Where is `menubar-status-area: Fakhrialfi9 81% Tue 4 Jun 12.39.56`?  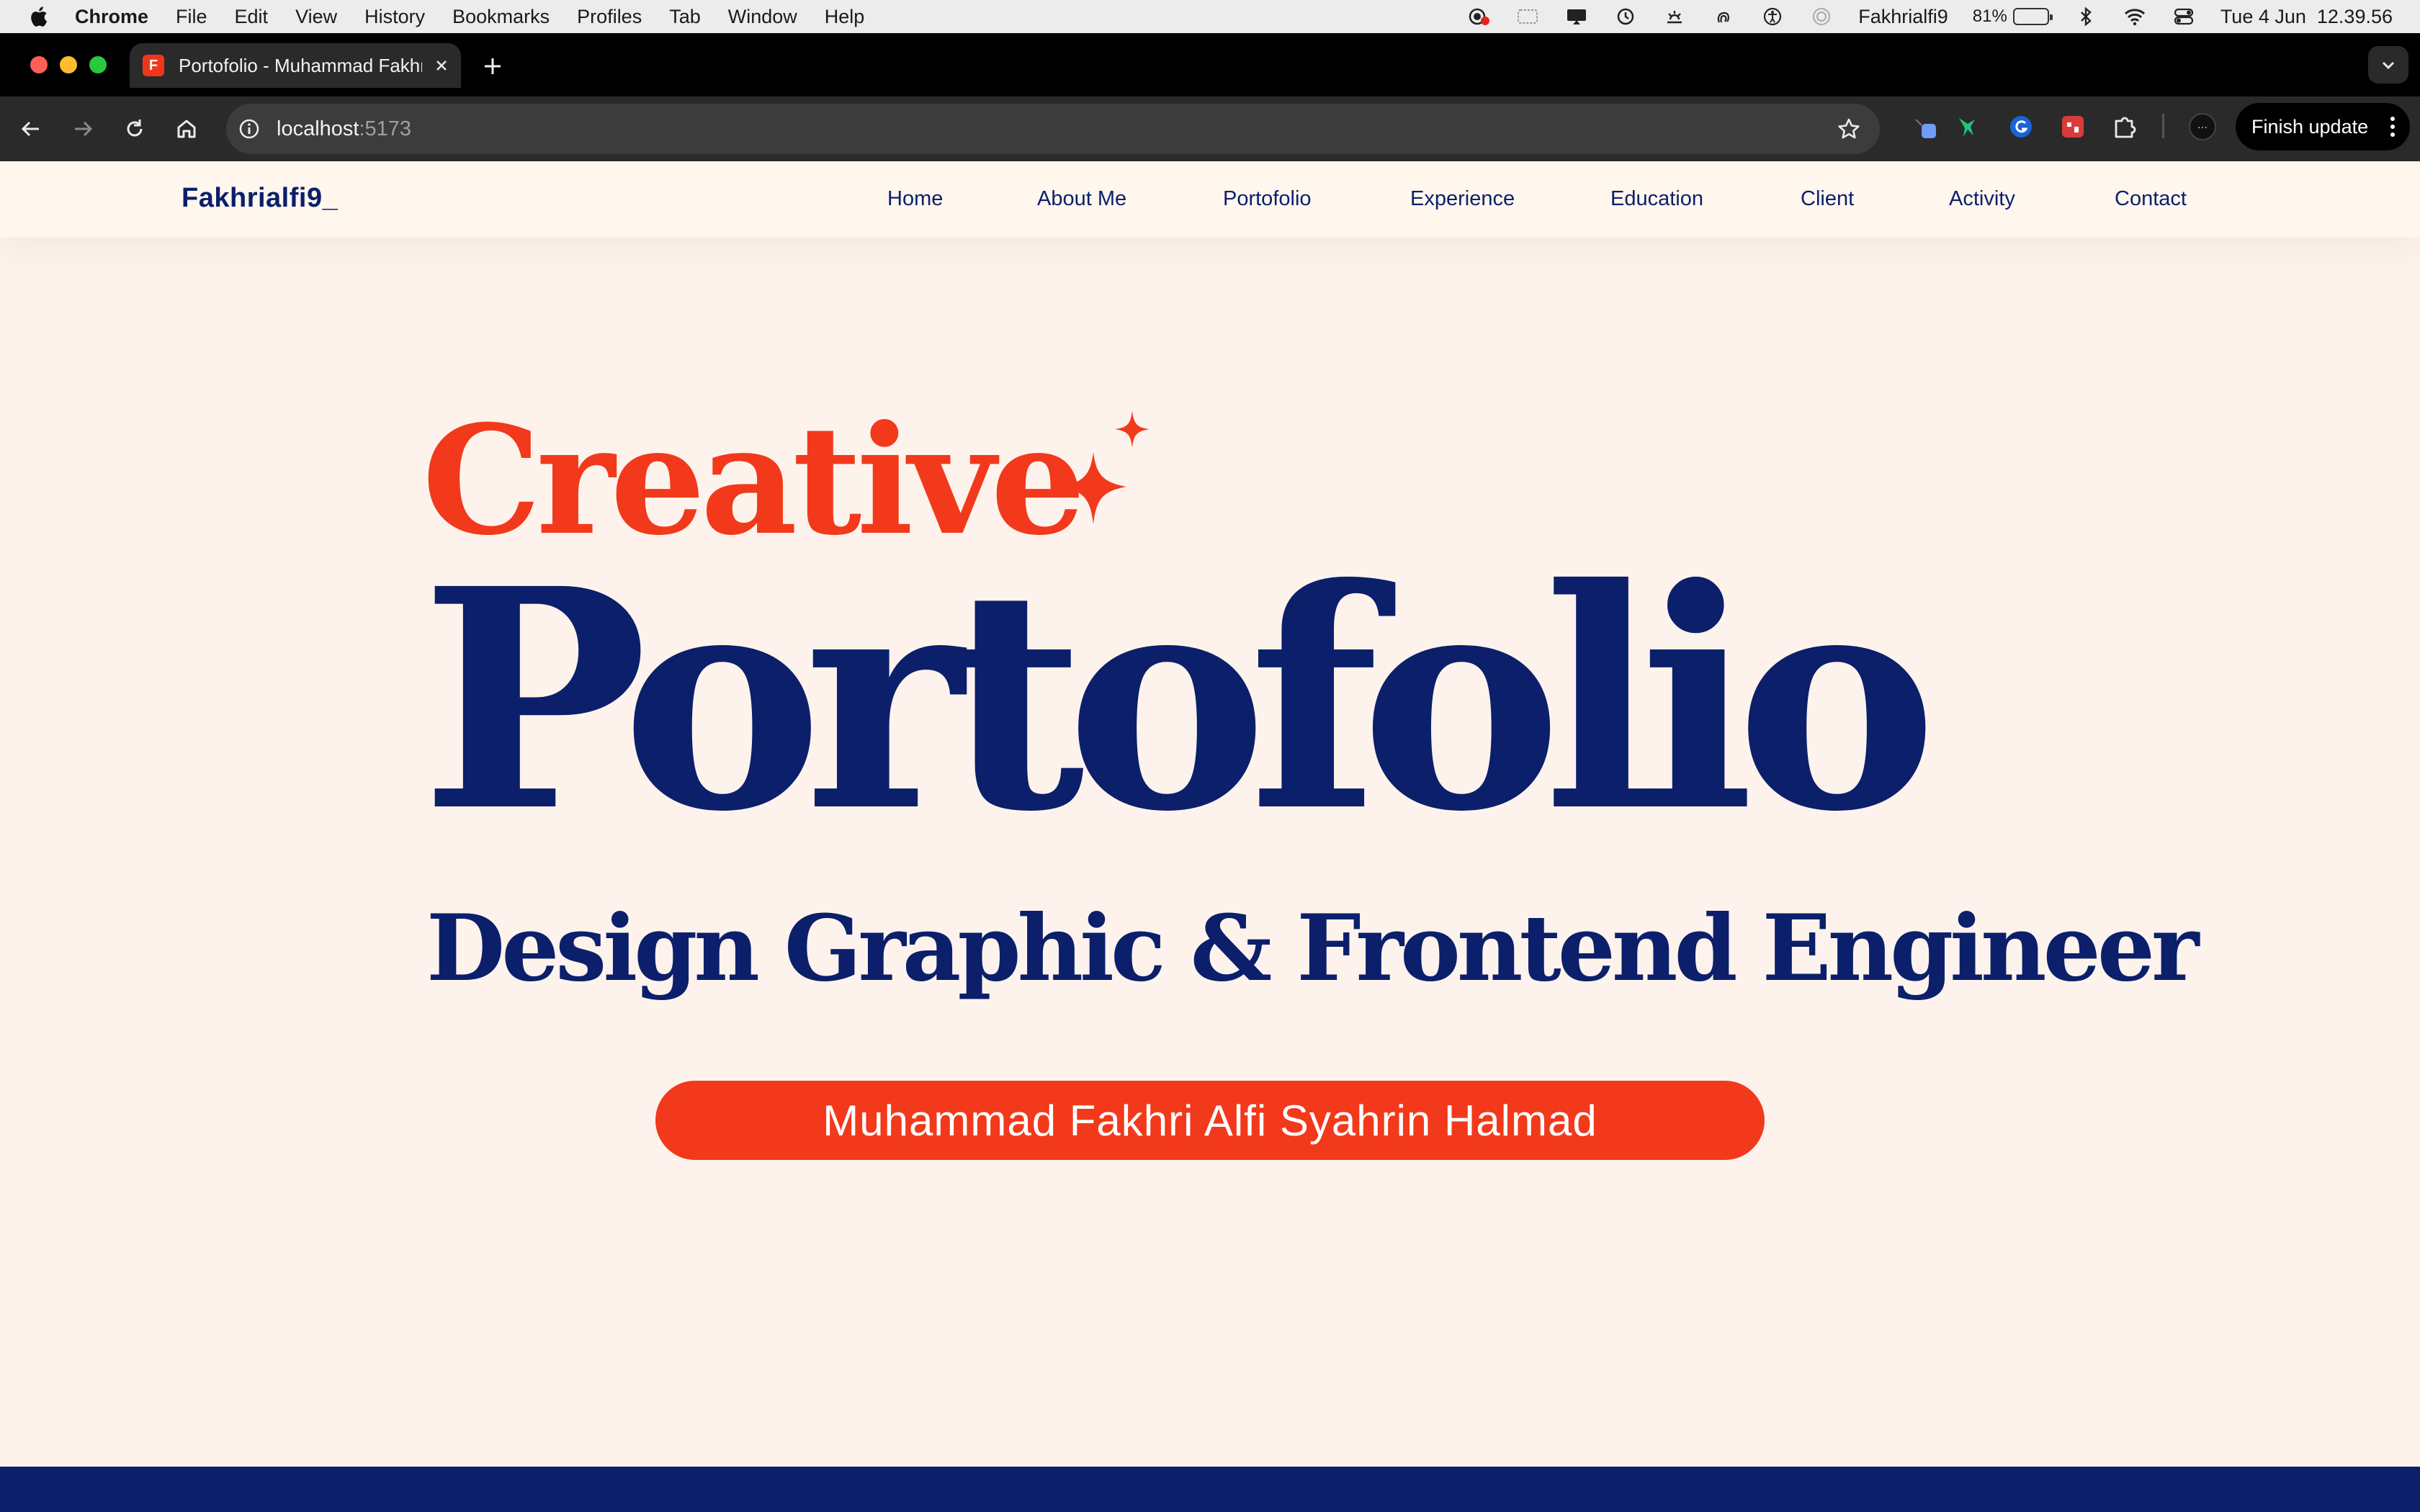 menubar-status-area: Fakhrialfi9 81% Tue 4 Jun 12.39.56 is located at coordinates (1929, 16).